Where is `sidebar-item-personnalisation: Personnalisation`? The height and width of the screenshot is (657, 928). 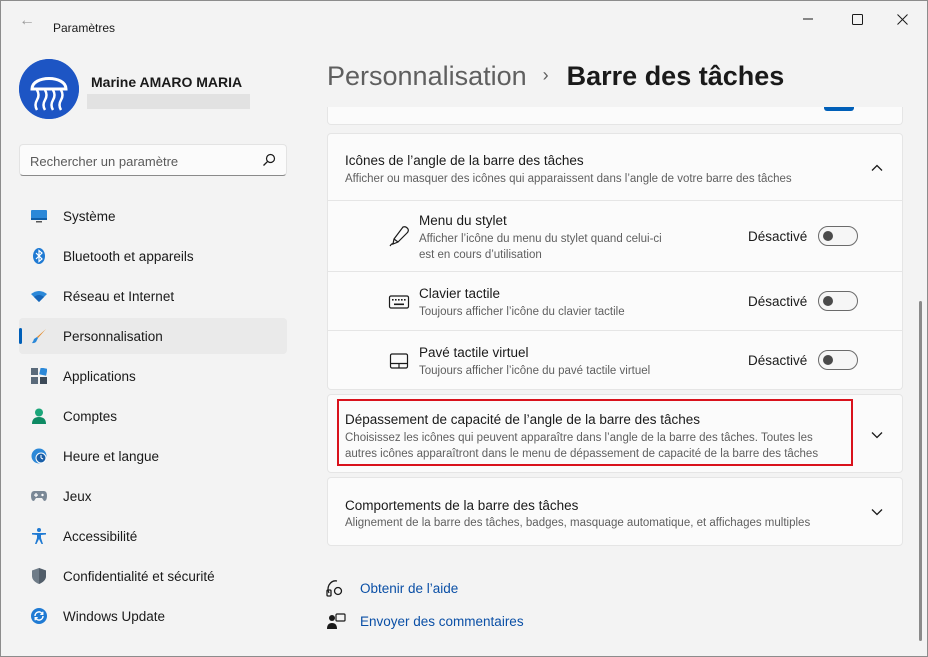
sidebar-item-personnalisation: Personnalisation is located at coordinates (153, 336).